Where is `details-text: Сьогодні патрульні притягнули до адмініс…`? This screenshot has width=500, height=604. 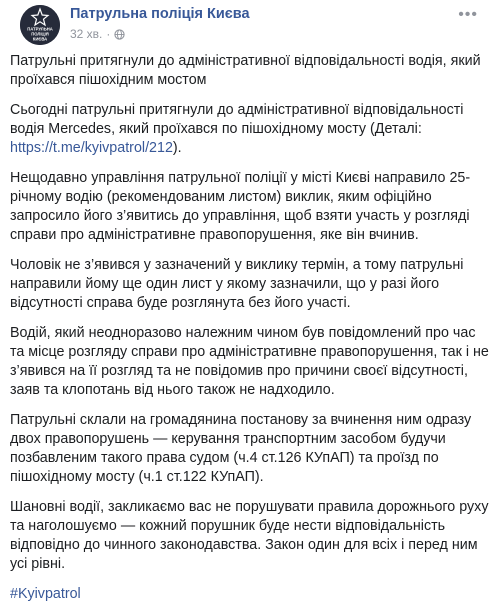
details-text: Сьогодні патрульні притягнули до адмініс… is located at coordinates (237, 119).